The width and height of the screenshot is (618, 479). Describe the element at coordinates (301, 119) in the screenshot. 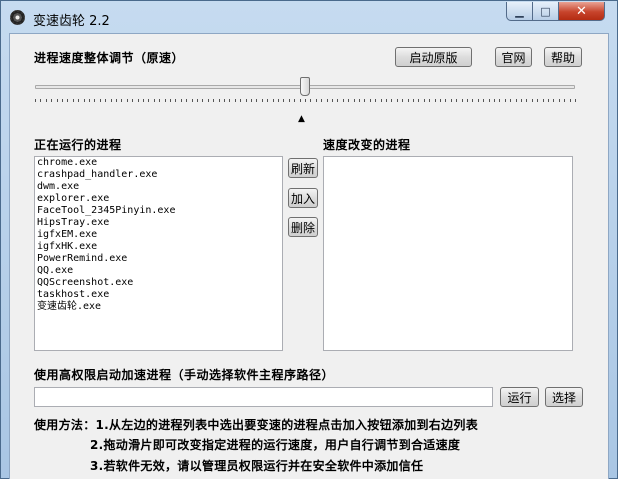

I see `speed-pointer-icon: ▲` at that location.